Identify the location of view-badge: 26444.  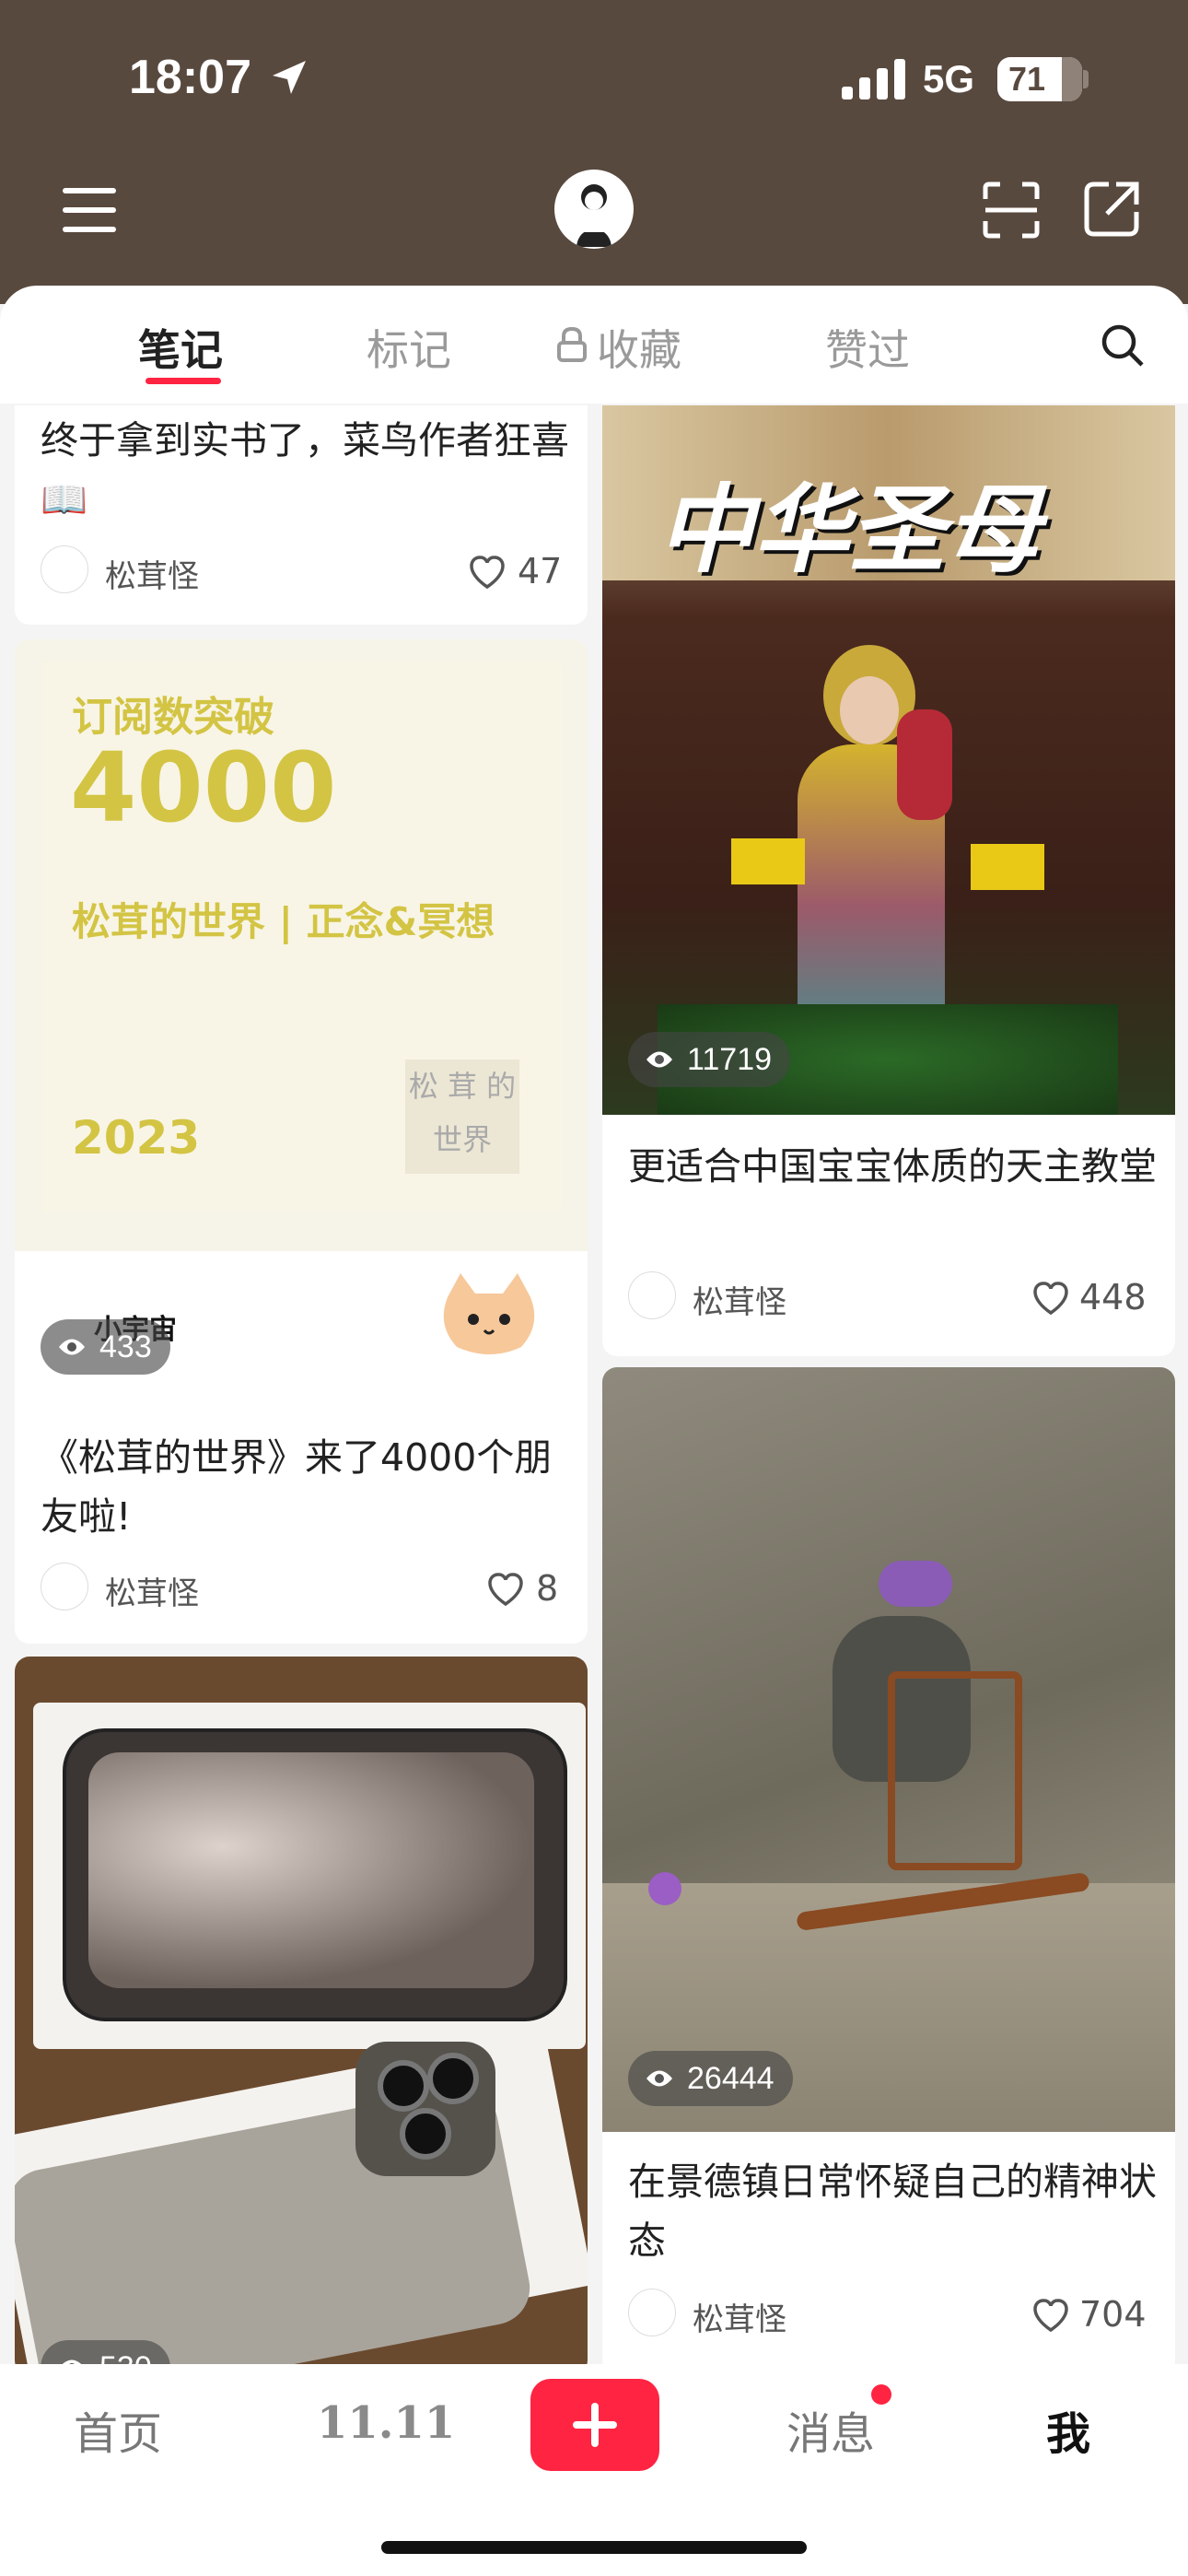
(710, 2078).